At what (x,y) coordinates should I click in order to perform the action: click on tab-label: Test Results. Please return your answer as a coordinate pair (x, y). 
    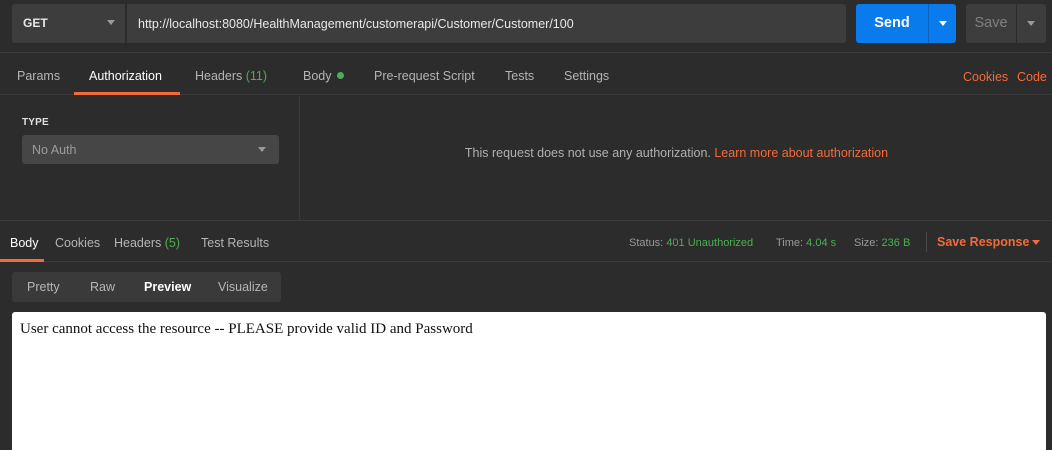
    Looking at the image, I should click on (235, 243).